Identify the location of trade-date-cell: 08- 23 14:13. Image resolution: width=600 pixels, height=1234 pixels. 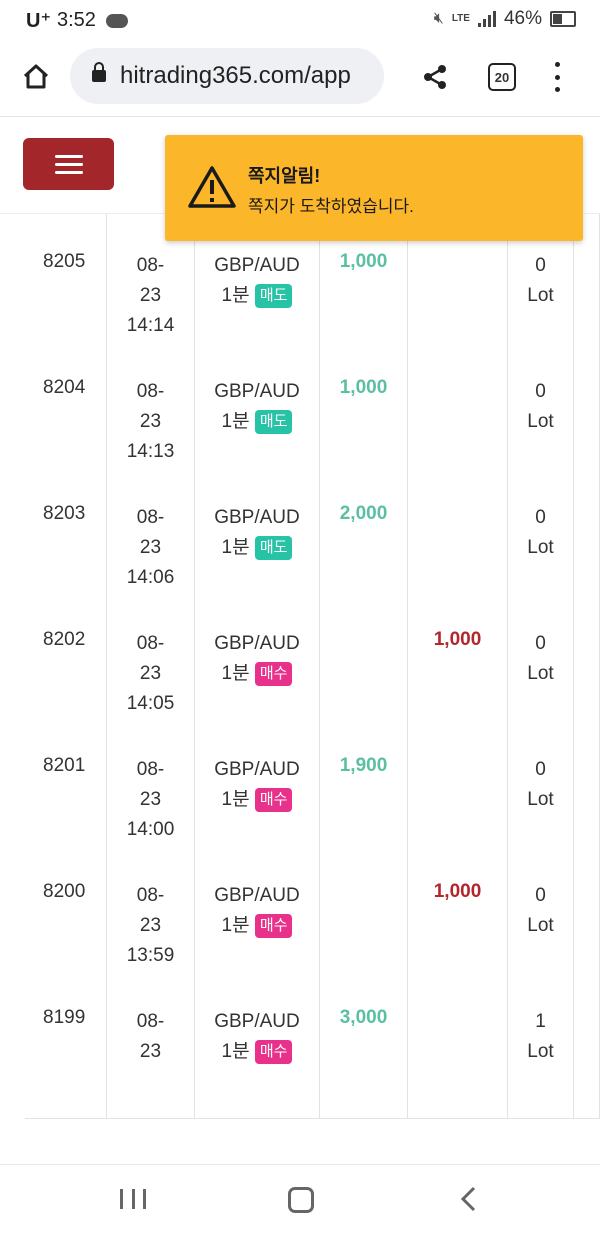
(151, 425).